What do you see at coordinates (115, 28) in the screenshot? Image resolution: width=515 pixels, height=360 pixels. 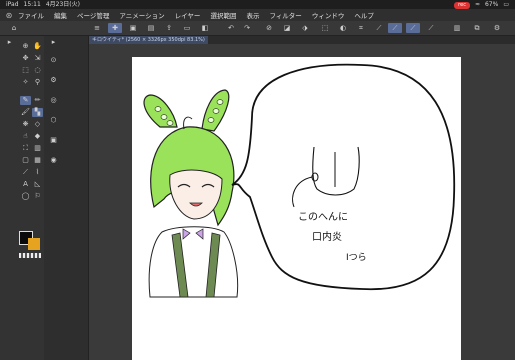 I see `new-icon: ✚` at bounding box center [115, 28].